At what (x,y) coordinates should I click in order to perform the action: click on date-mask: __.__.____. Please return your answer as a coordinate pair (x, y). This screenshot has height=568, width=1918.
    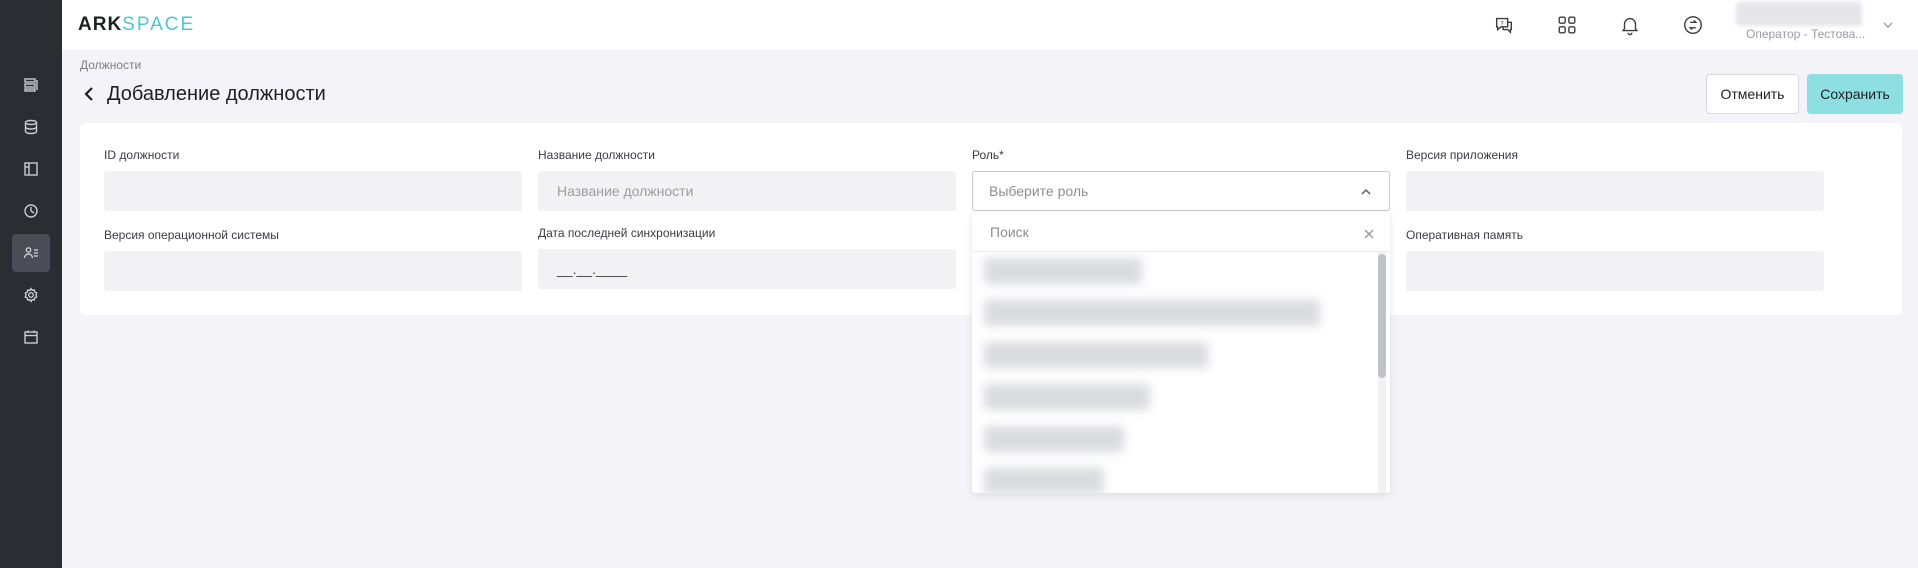
    Looking at the image, I should click on (592, 269).